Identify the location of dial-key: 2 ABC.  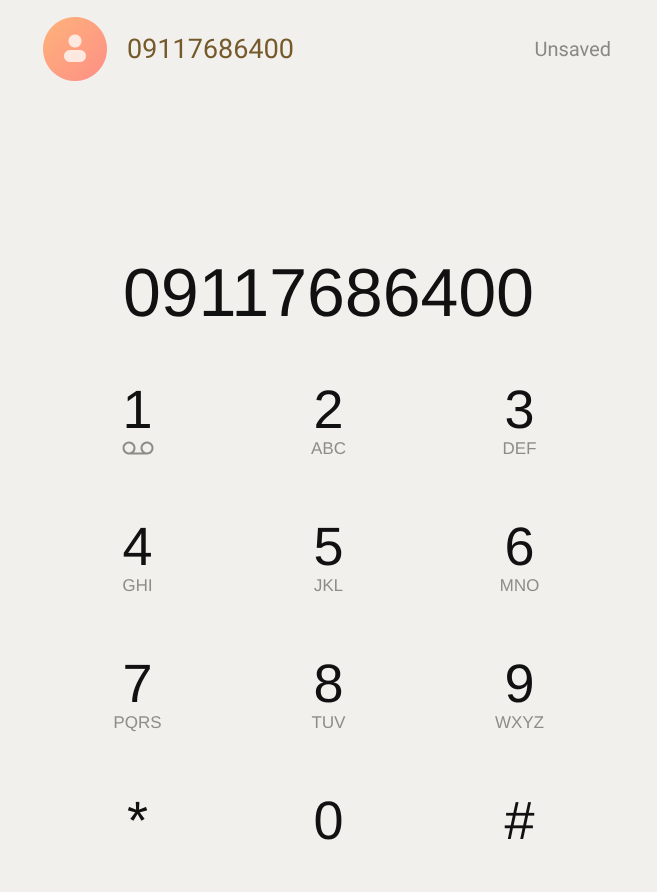
(328, 434).